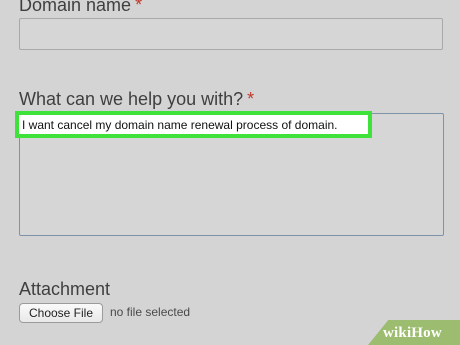 Image resolution: width=460 pixels, height=345 pixels. I want to click on wikihow-logo: wikiHow, so click(412, 333).